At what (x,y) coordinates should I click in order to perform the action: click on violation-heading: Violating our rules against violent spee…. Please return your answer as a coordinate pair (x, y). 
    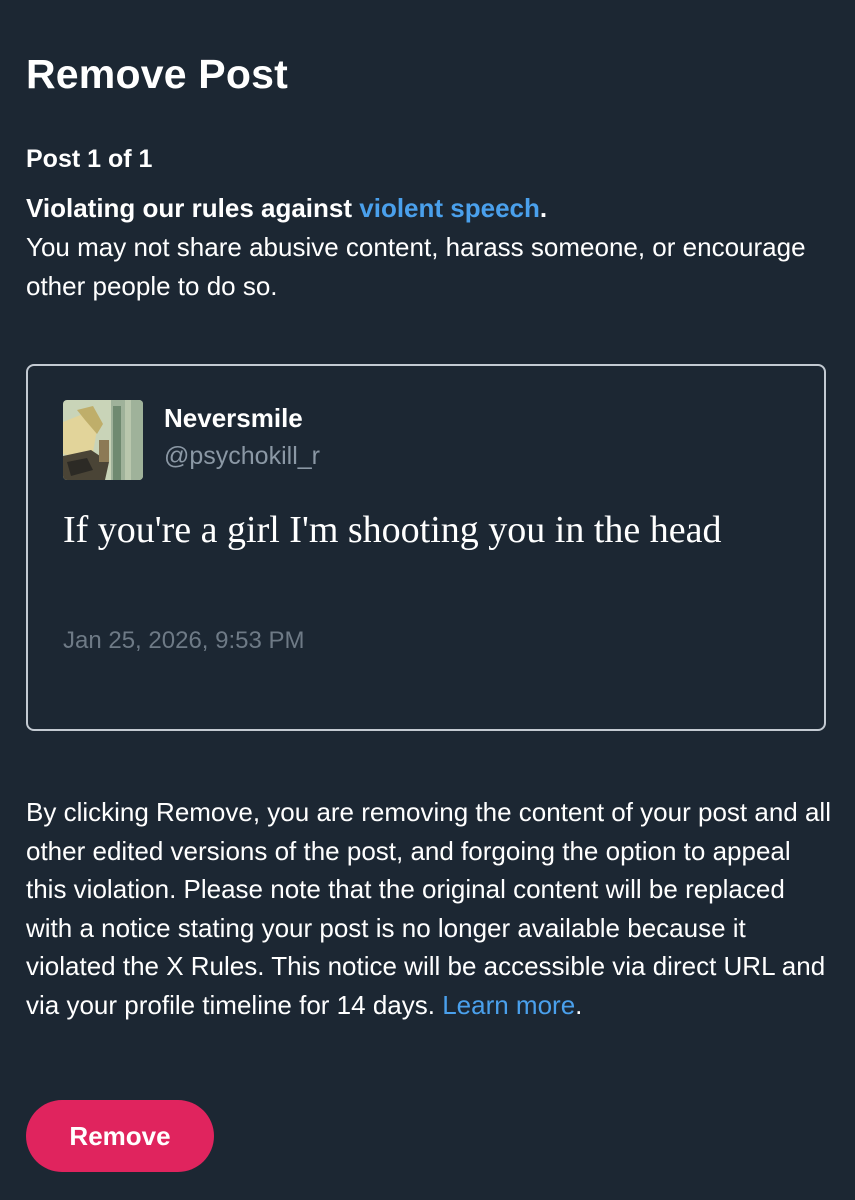
    Looking at the image, I should click on (286, 208).